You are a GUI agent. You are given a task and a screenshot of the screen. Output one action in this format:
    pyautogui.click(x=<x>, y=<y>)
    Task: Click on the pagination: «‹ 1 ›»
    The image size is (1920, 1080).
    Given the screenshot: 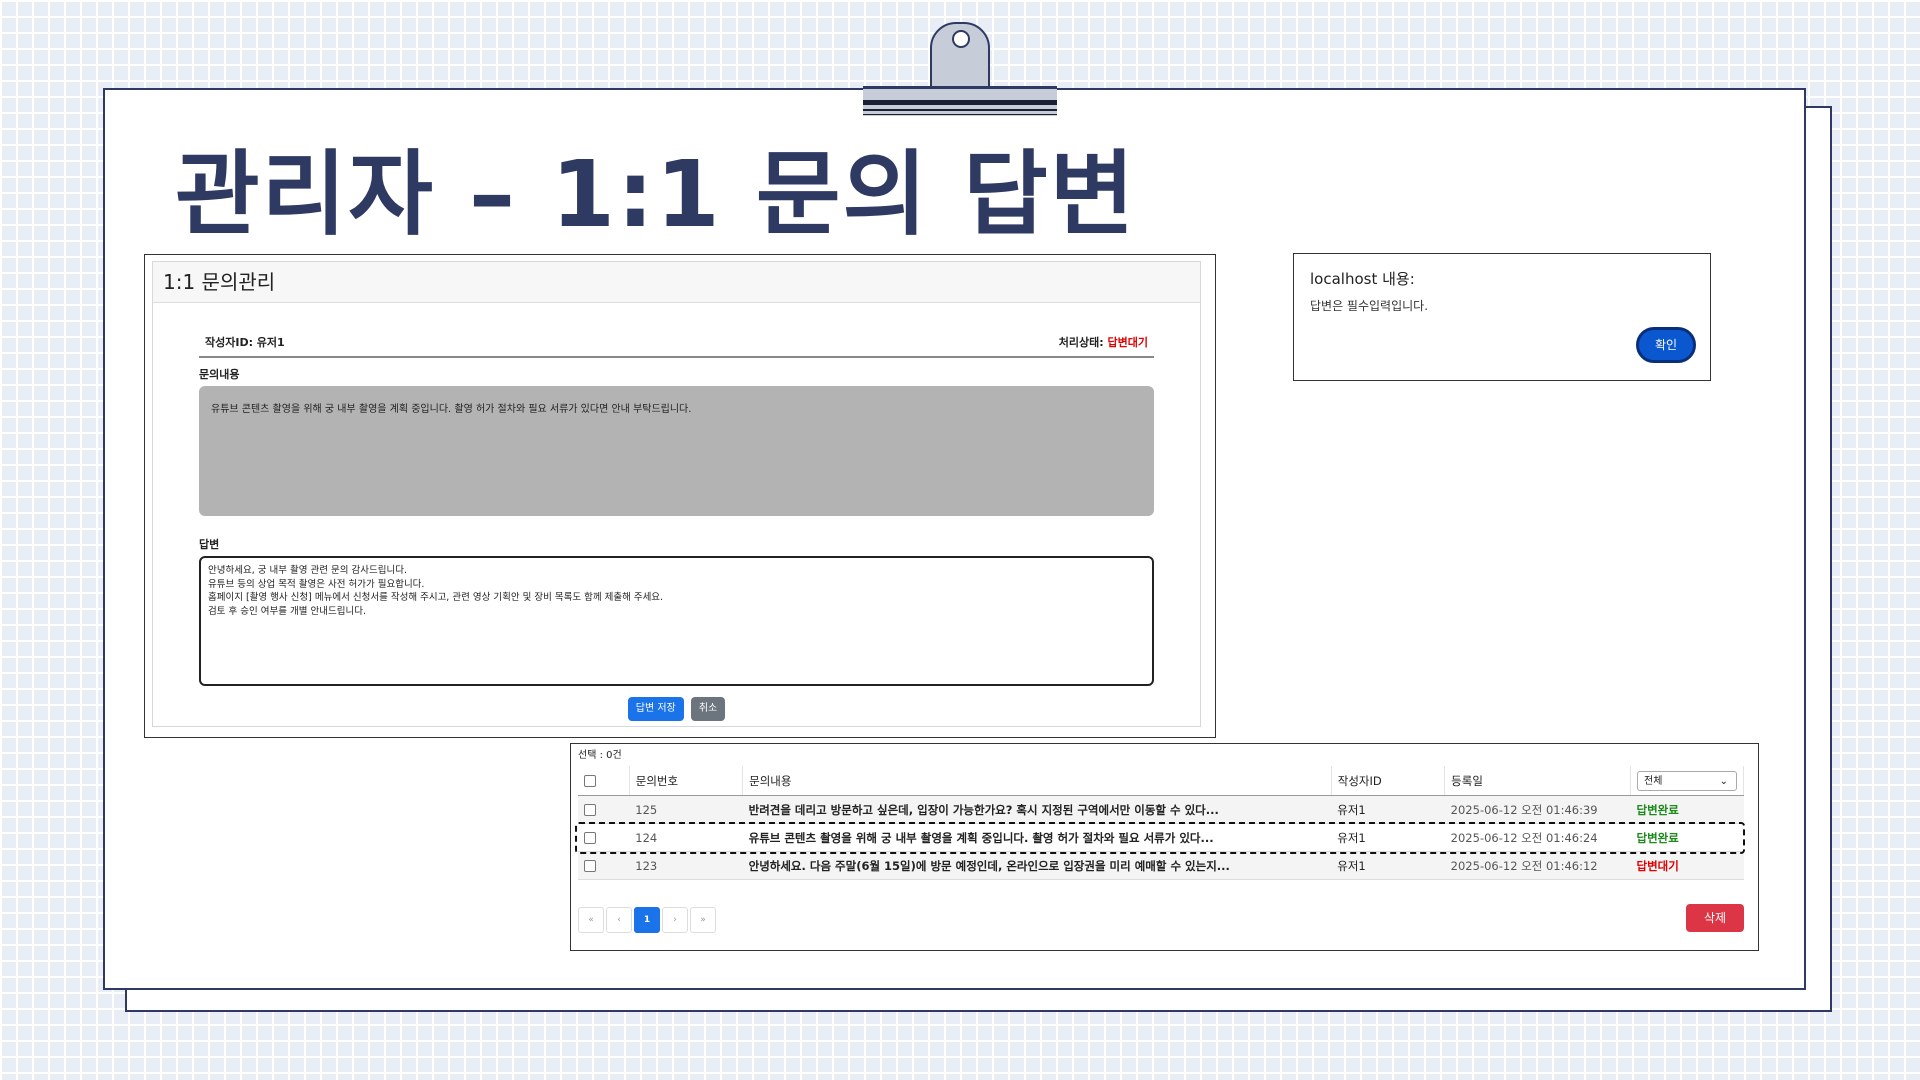 What is the action you would take?
    pyautogui.click(x=648, y=920)
    